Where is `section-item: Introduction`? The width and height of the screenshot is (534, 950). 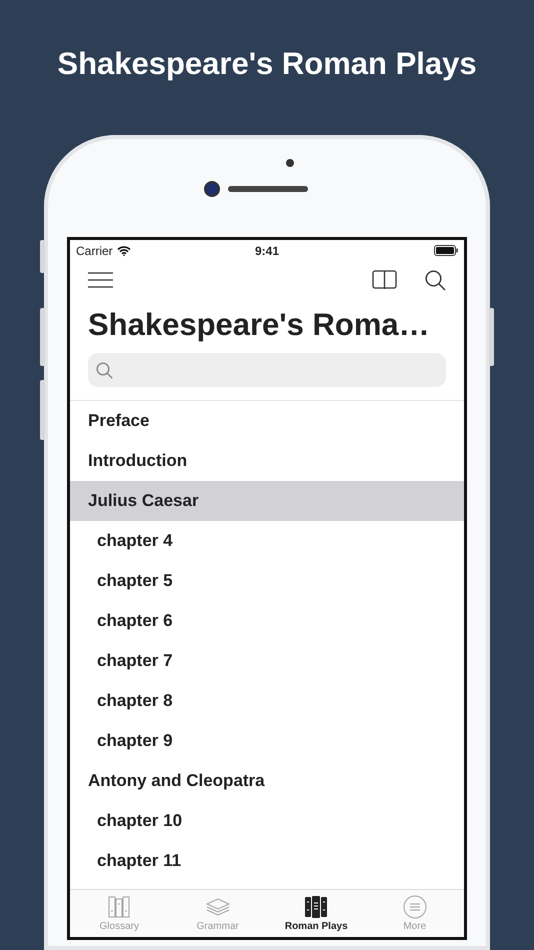
section-item: Introduction is located at coordinates (267, 461).